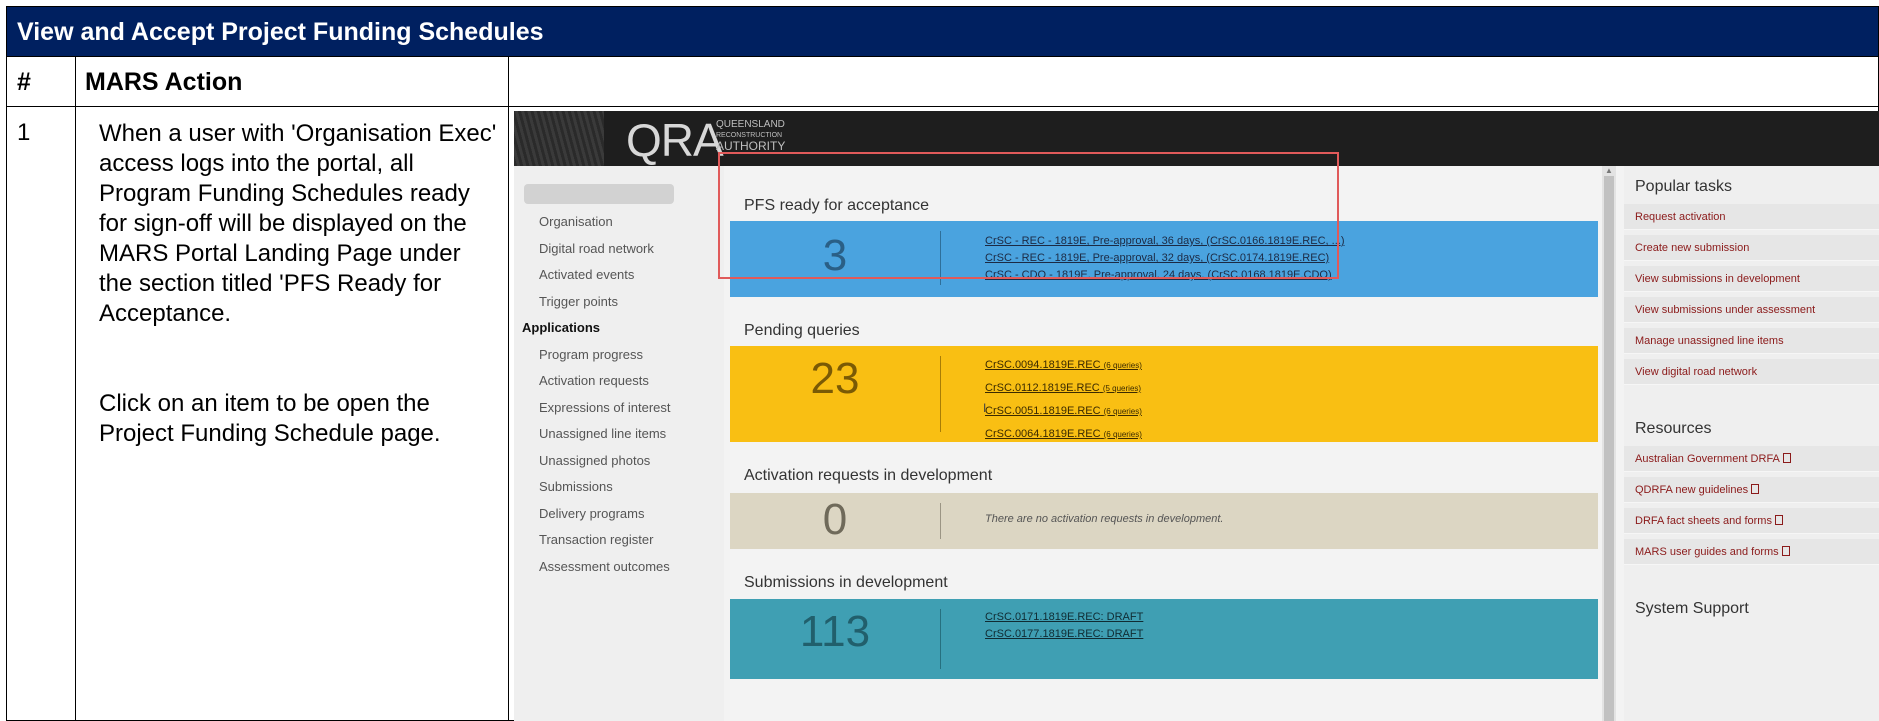  What do you see at coordinates (291, 82) in the screenshot?
I see `column-header-action: MARS Action` at bounding box center [291, 82].